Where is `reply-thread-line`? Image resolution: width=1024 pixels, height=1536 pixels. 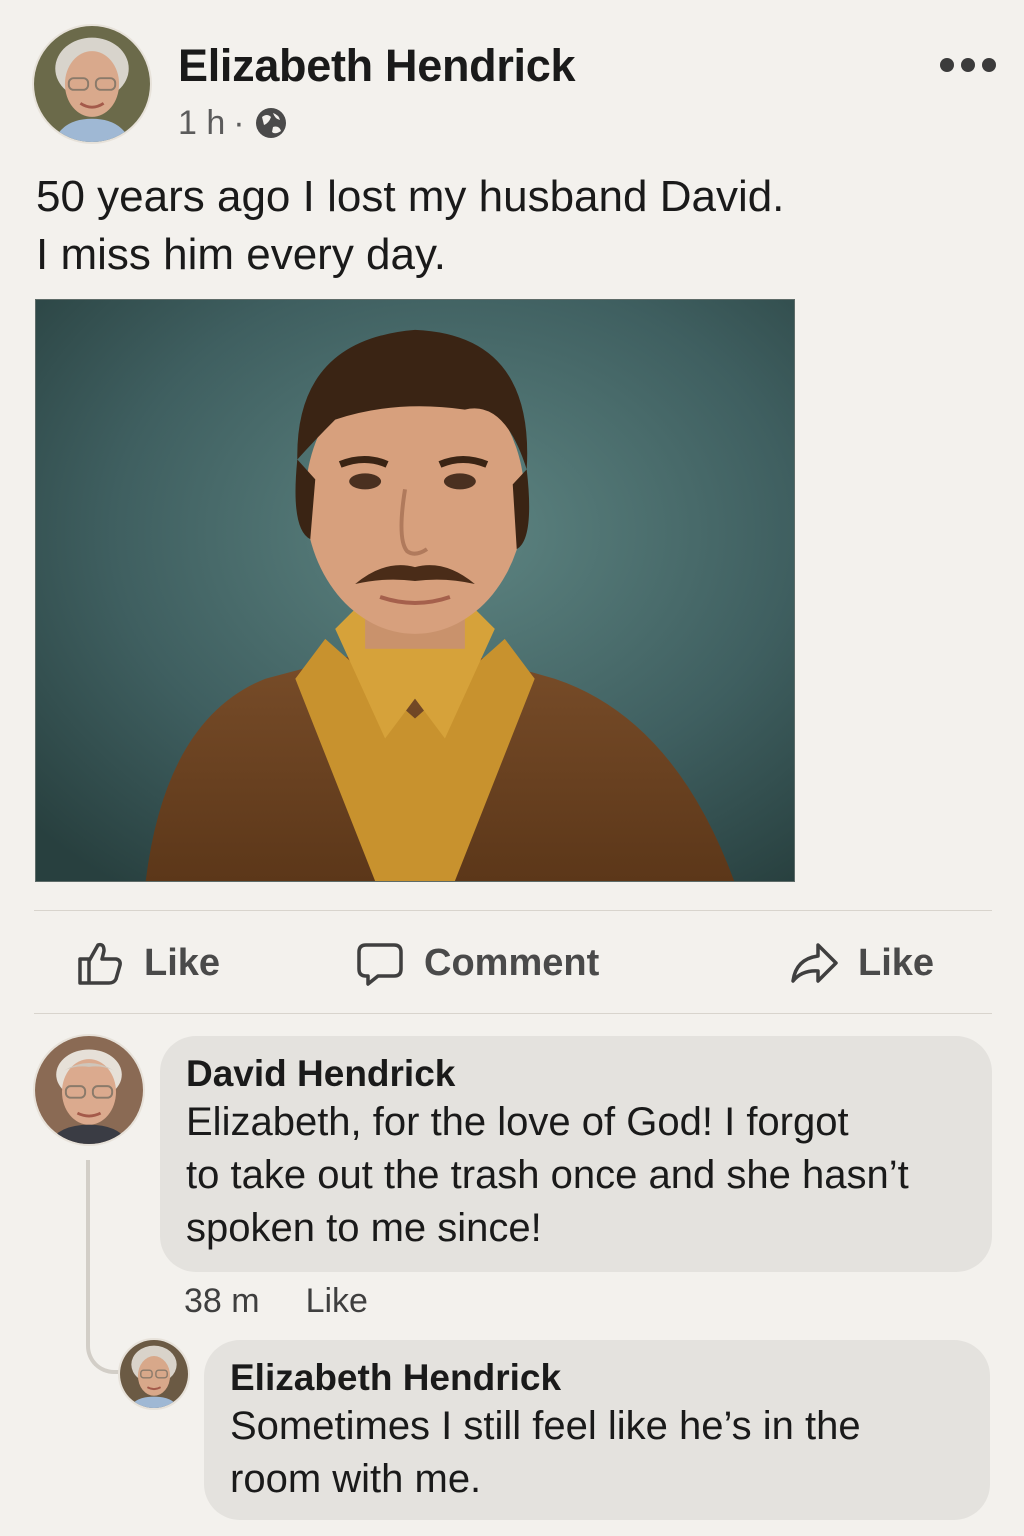 reply-thread-line is located at coordinates (103, 1267).